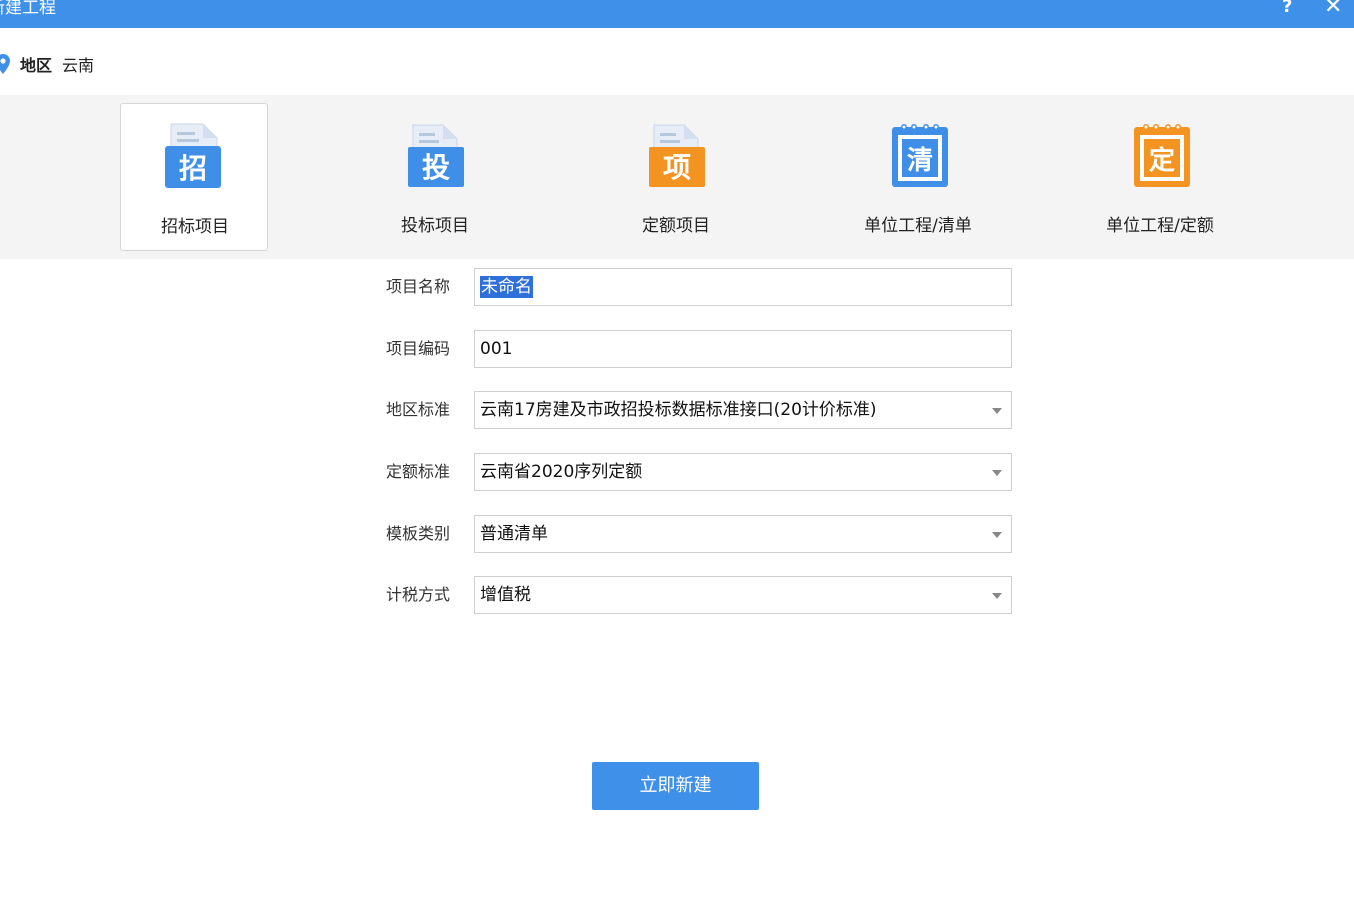 The width and height of the screenshot is (1354, 906). I want to click on project-type-tender-label: 投标项目, so click(435, 226).